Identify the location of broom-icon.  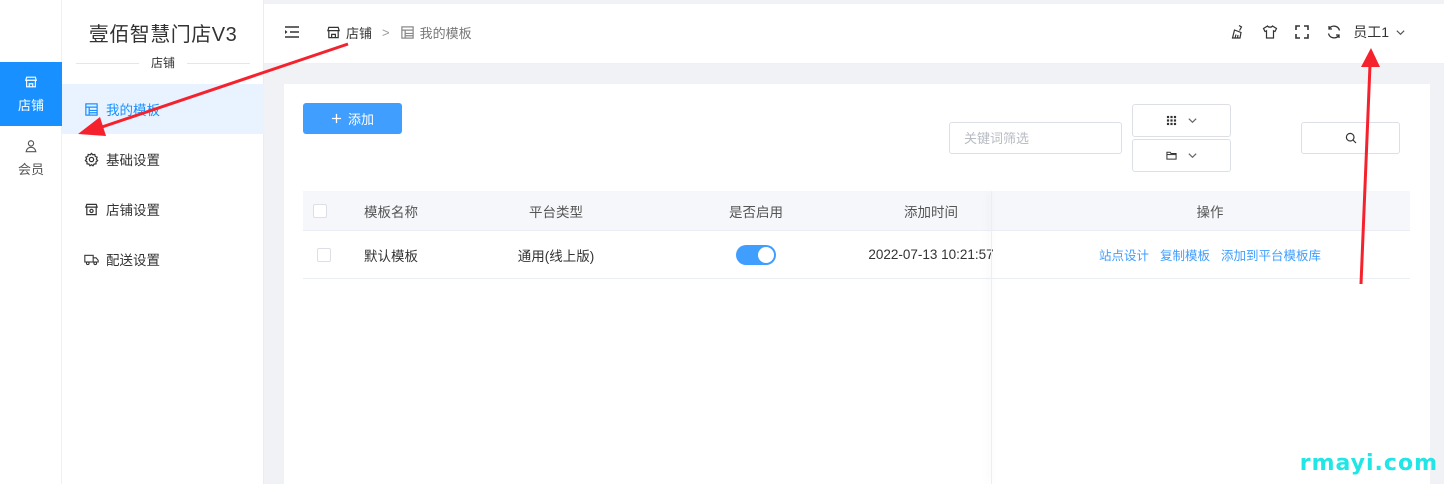
(1237, 31).